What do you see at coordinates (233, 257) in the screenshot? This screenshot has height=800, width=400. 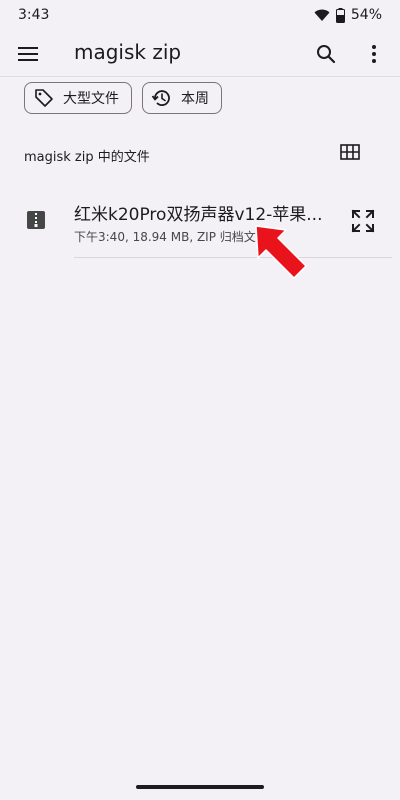 I see `list-divider` at bounding box center [233, 257].